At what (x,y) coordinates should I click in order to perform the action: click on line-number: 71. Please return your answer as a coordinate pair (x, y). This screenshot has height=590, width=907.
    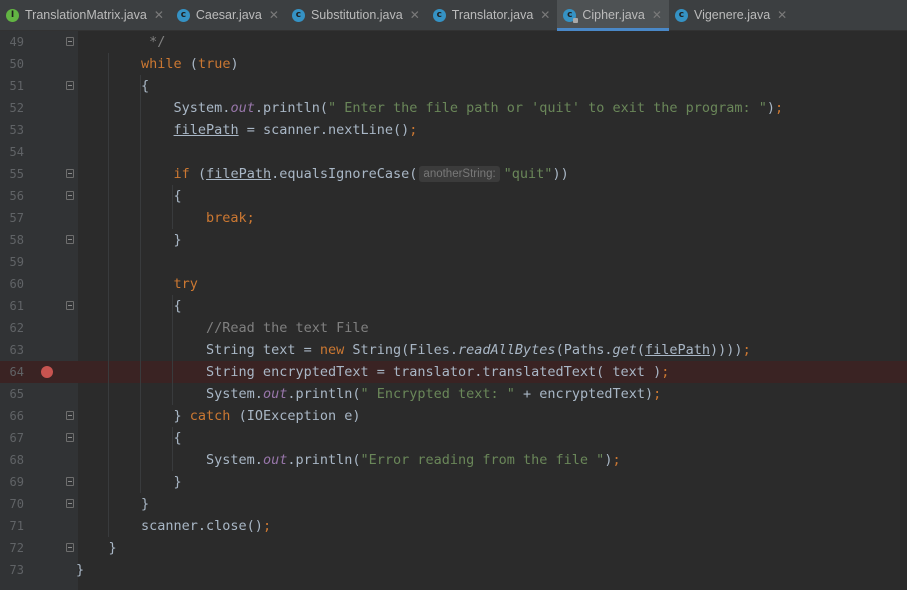
    Looking at the image, I should click on (12, 526).